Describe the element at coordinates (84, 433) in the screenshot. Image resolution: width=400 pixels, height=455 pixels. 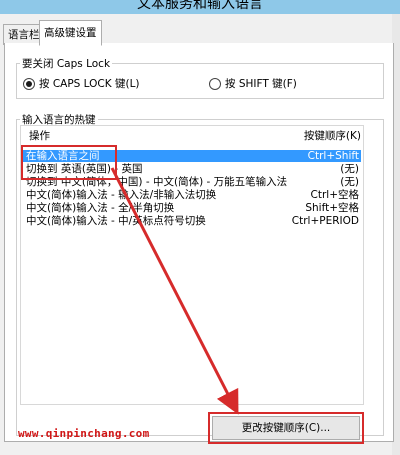
I see `watermark: www.qinpinchang.com` at that location.